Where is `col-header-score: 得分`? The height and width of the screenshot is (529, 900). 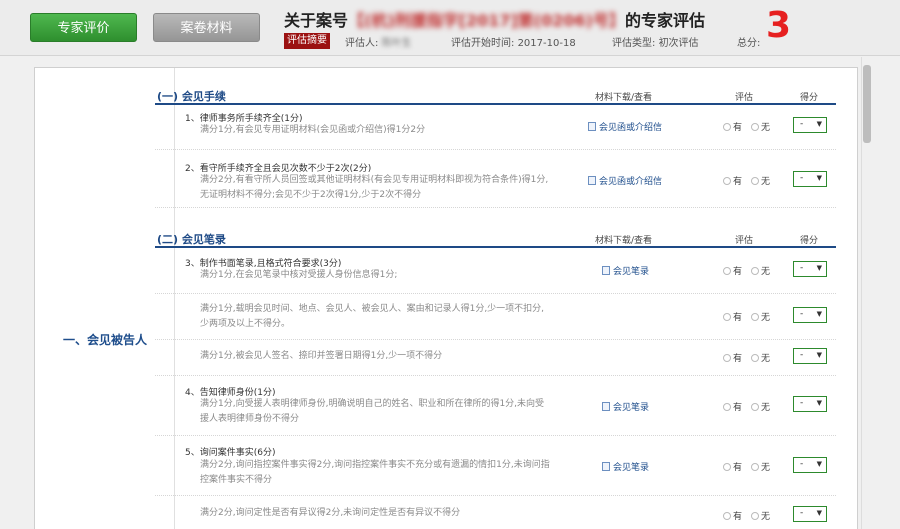 col-header-score: 得分 is located at coordinates (809, 98).